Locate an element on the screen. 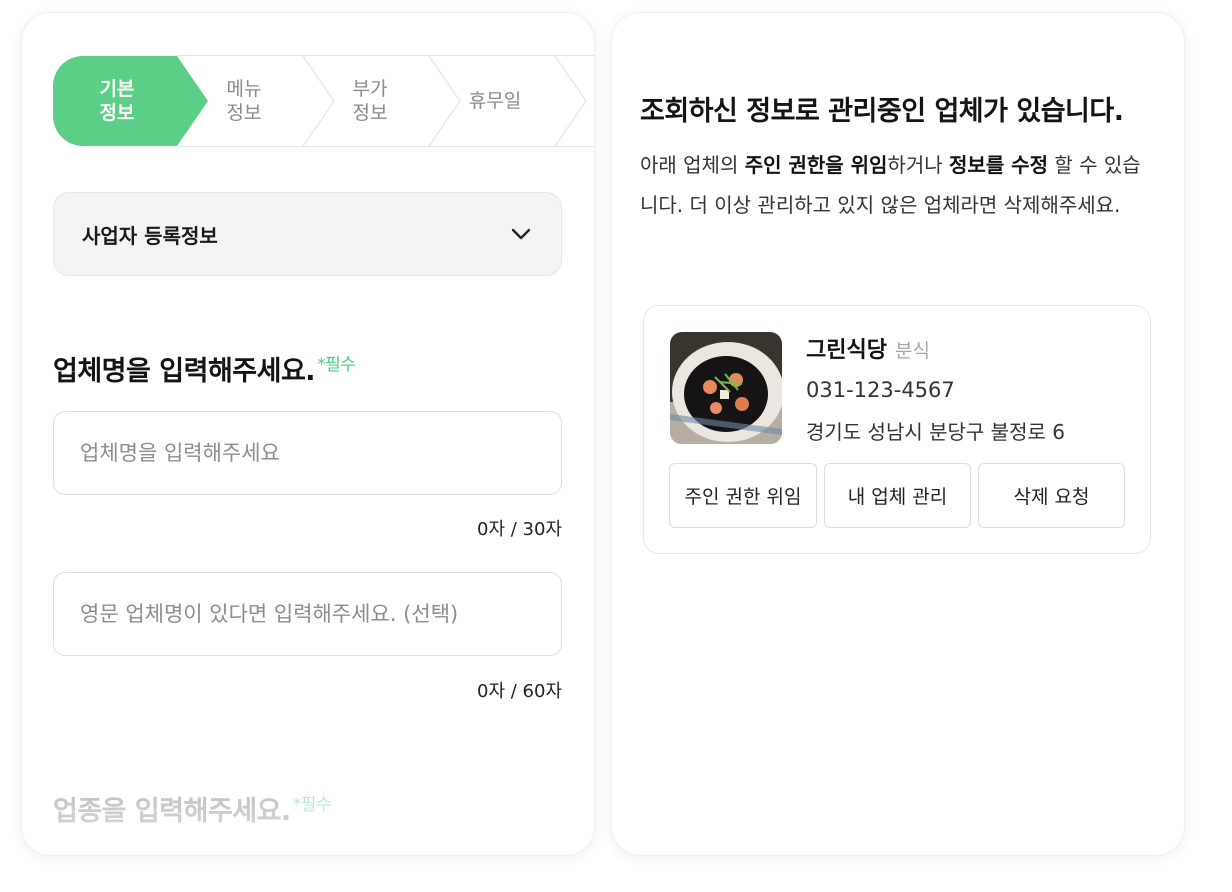 The width and height of the screenshot is (1232, 892). business-actions: 주인 권한 위임 내 업체 관리 삭제 요청 is located at coordinates (897, 495).